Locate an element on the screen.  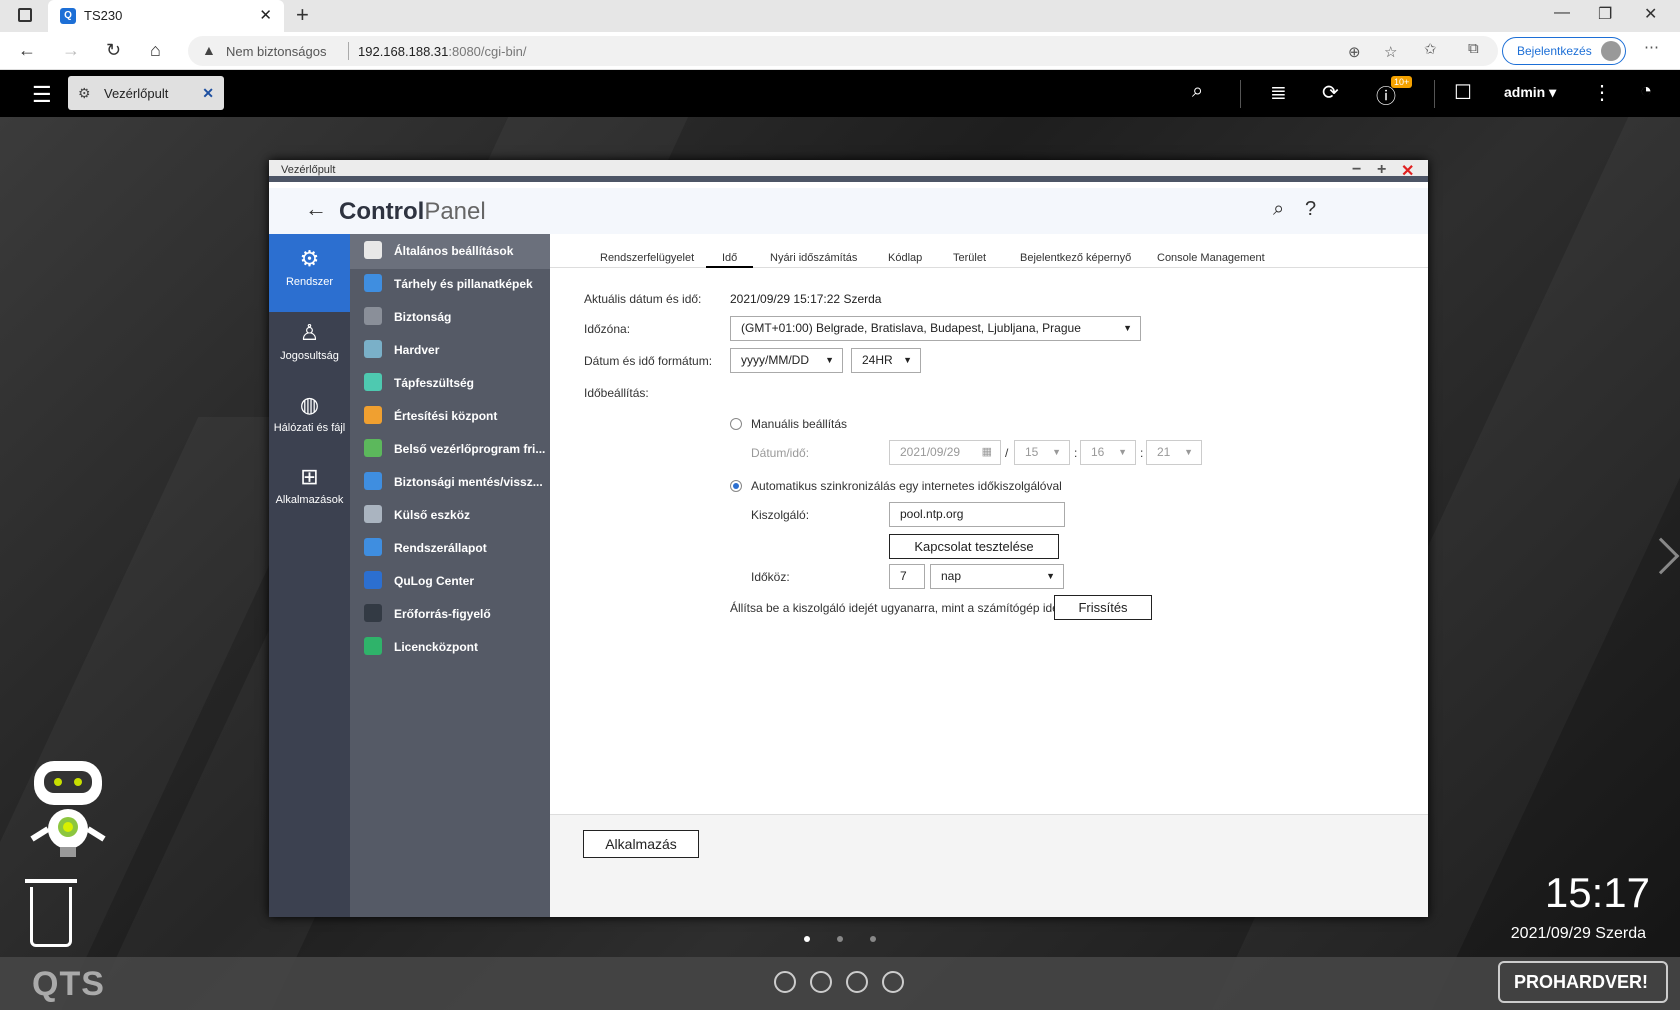
signin-button: Bejelentkezés is located at coordinates (1564, 51).